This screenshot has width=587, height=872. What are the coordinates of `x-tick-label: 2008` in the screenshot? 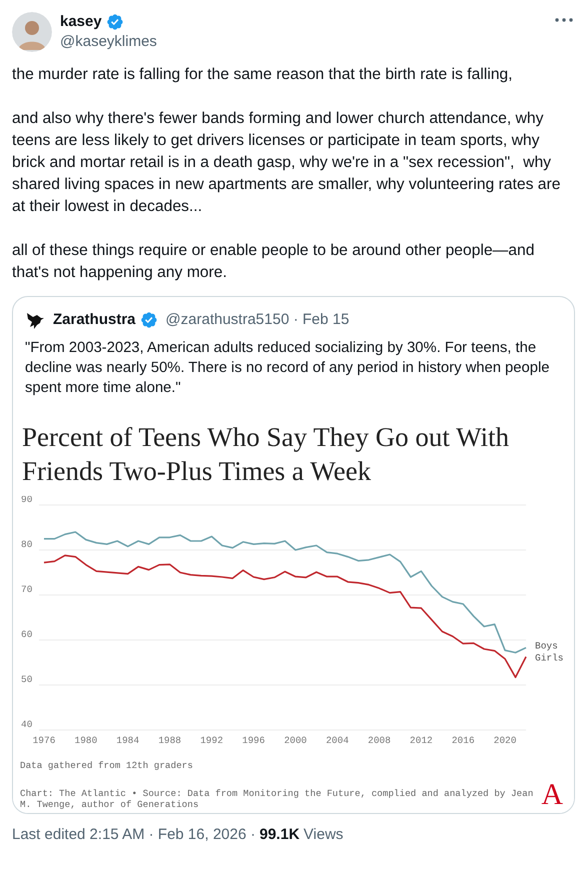 It's located at (379, 740).